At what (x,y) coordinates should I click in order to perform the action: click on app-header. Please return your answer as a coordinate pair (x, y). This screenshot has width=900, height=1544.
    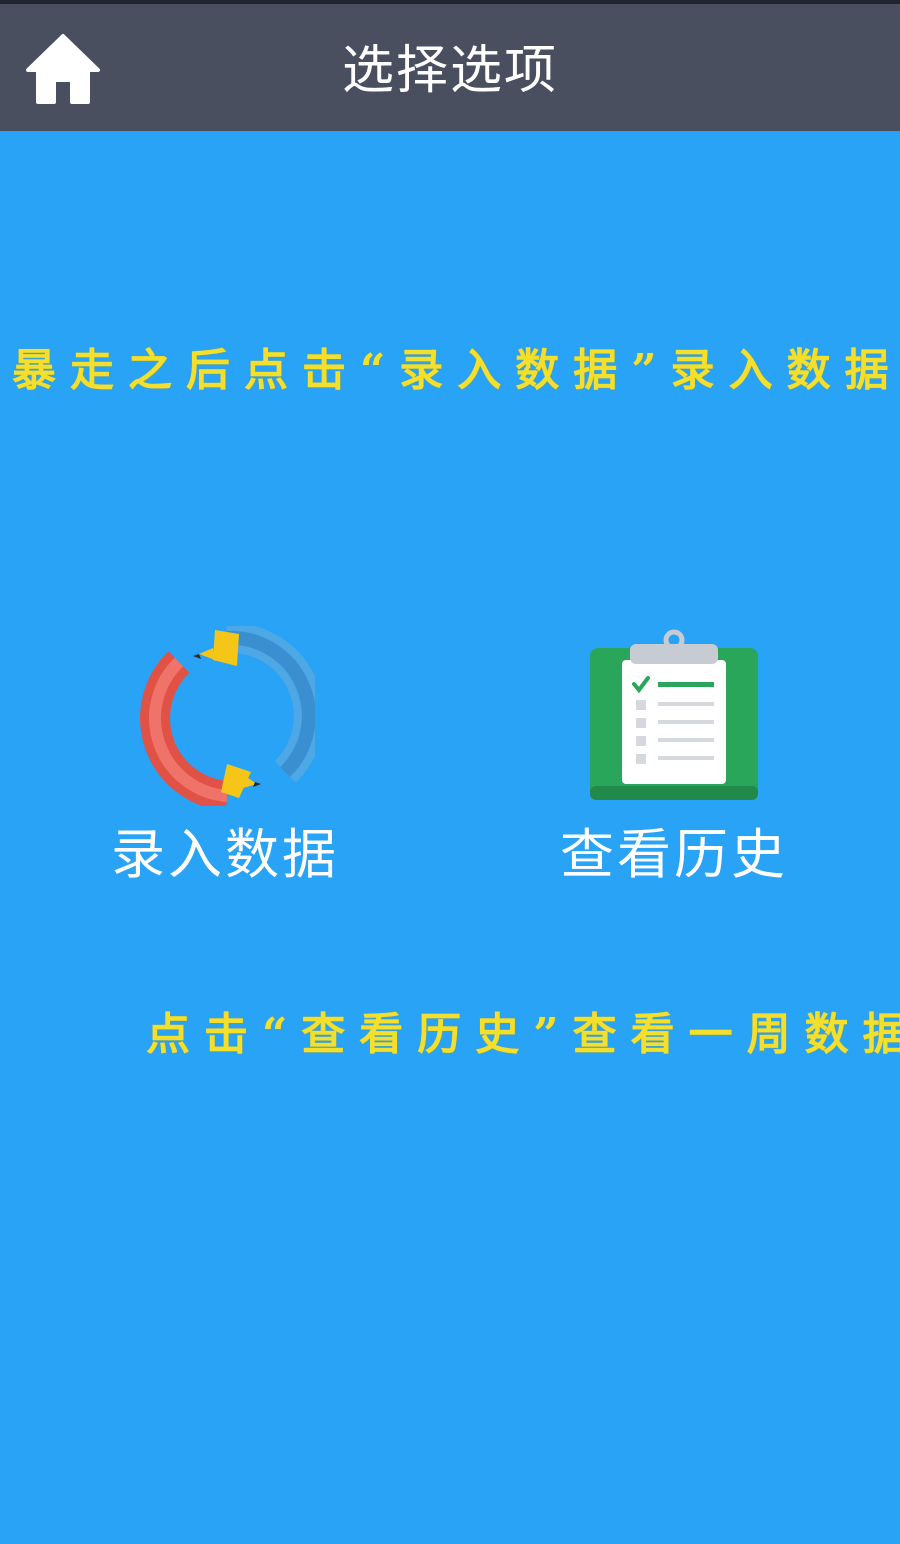
    Looking at the image, I should click on (450, 67).